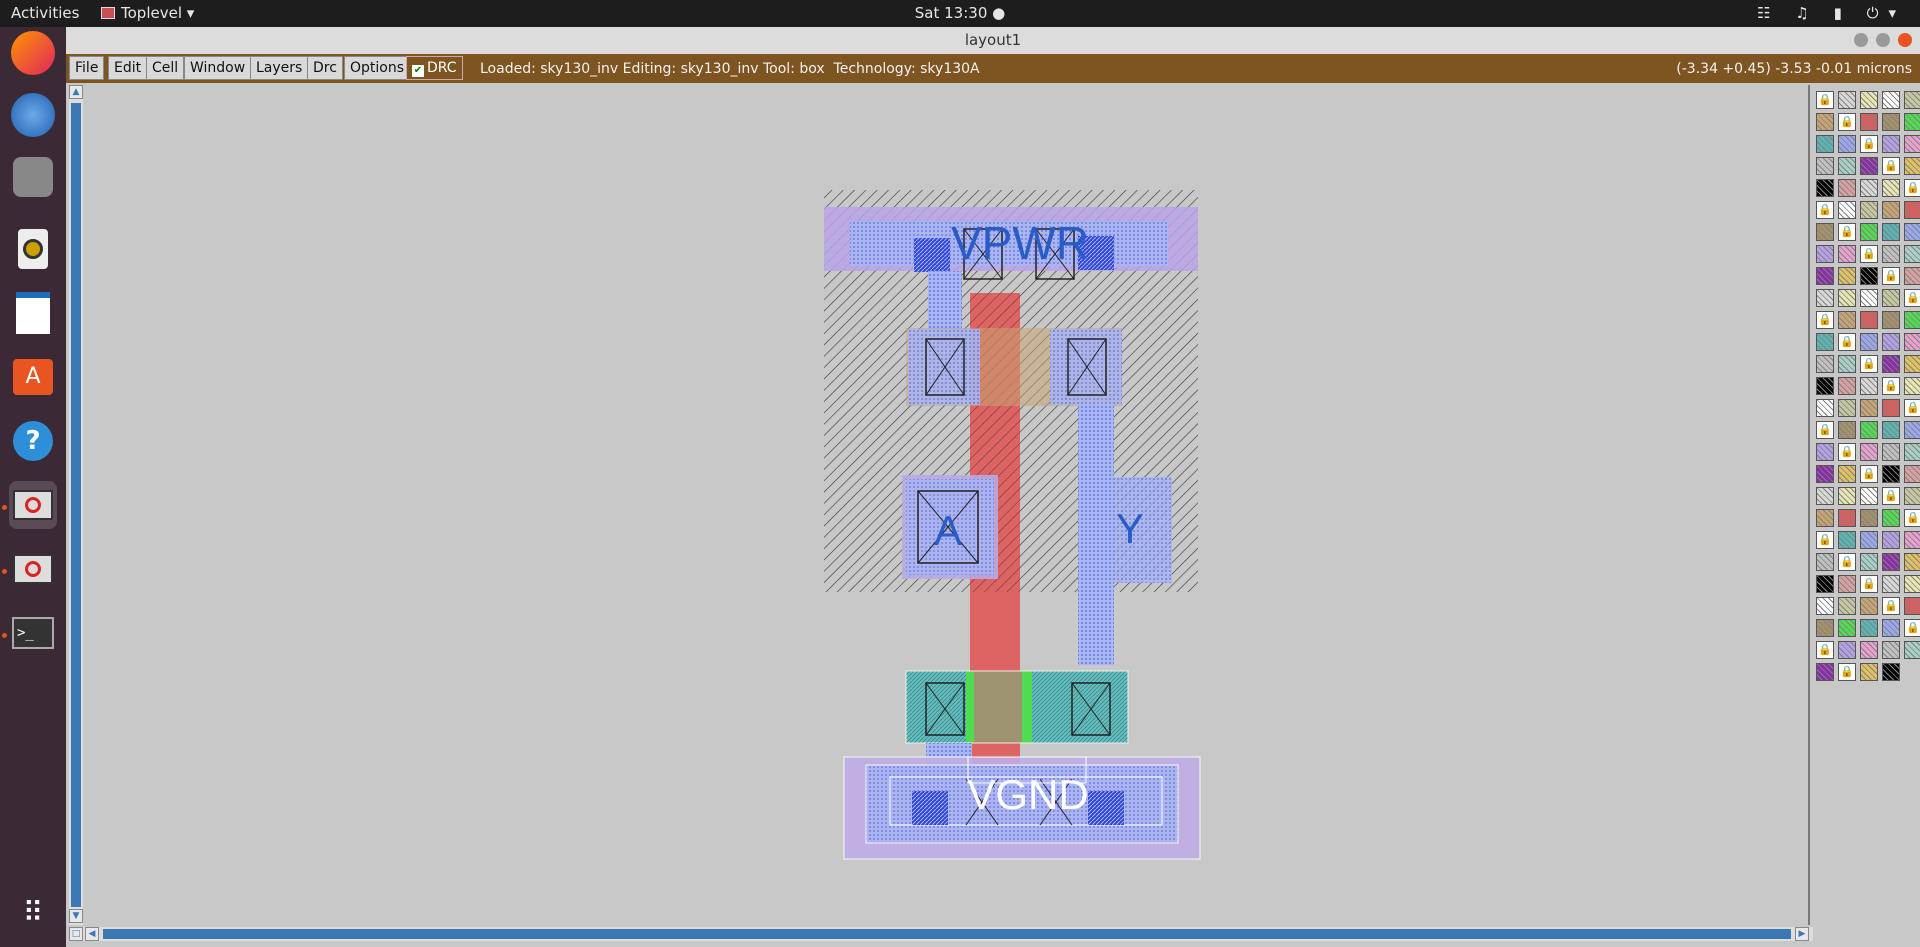  I want to click on vpwr-via-left, so click(932, 255).